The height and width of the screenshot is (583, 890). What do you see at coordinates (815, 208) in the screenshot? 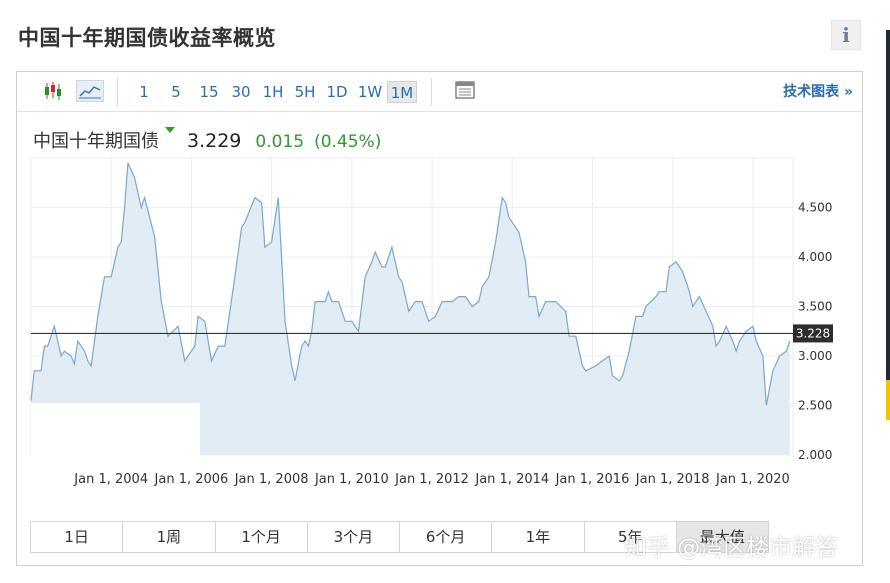
I see `y-tick-label: 4.500` at bounding box center [815, 208].